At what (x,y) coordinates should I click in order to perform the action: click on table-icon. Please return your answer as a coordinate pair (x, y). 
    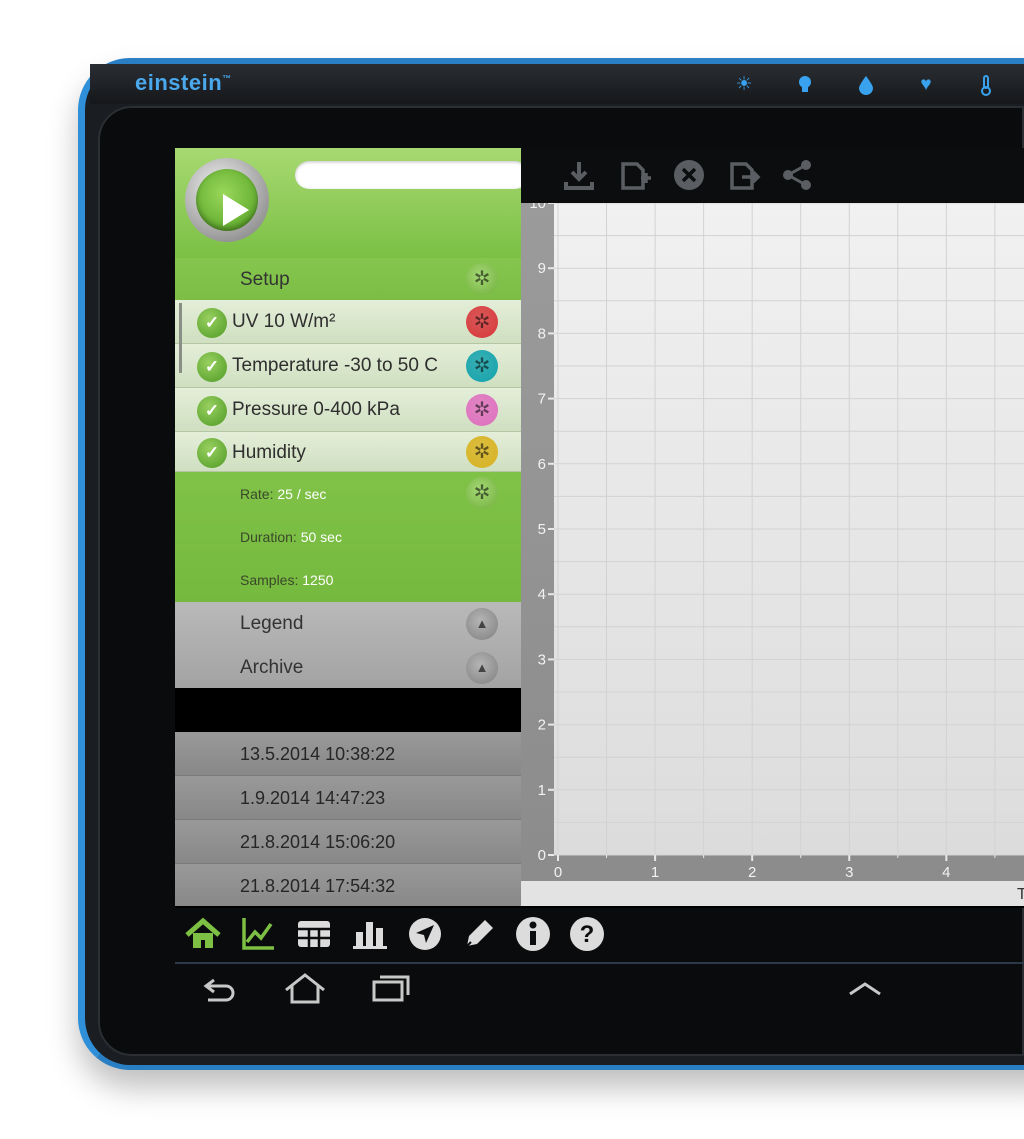
    Looking at the image, I should click on (314, 934).